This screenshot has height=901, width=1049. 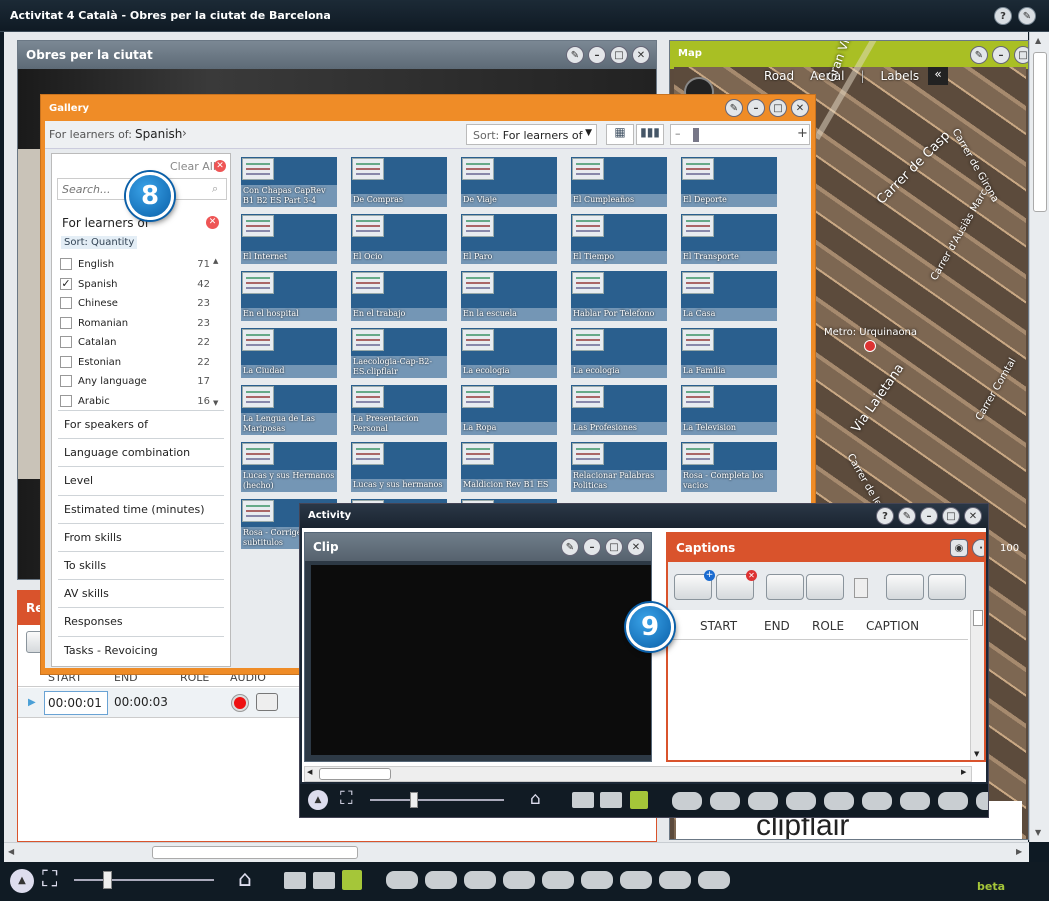 What do you see at coordinates (141, 649) in the screenshot?
I see `filter-section: Tasks - Revoicing` at bounding box center [141, 649].